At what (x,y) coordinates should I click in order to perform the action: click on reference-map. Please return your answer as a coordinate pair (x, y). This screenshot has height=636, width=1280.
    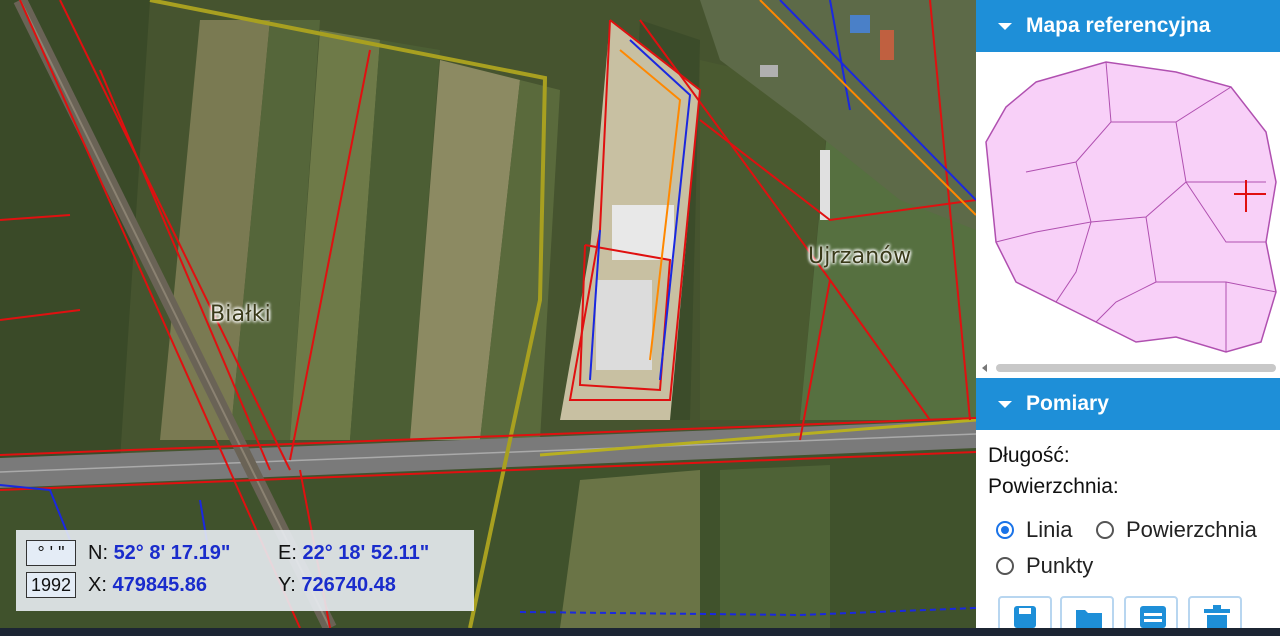
    Looking at the image, I should click on (1128, 212).